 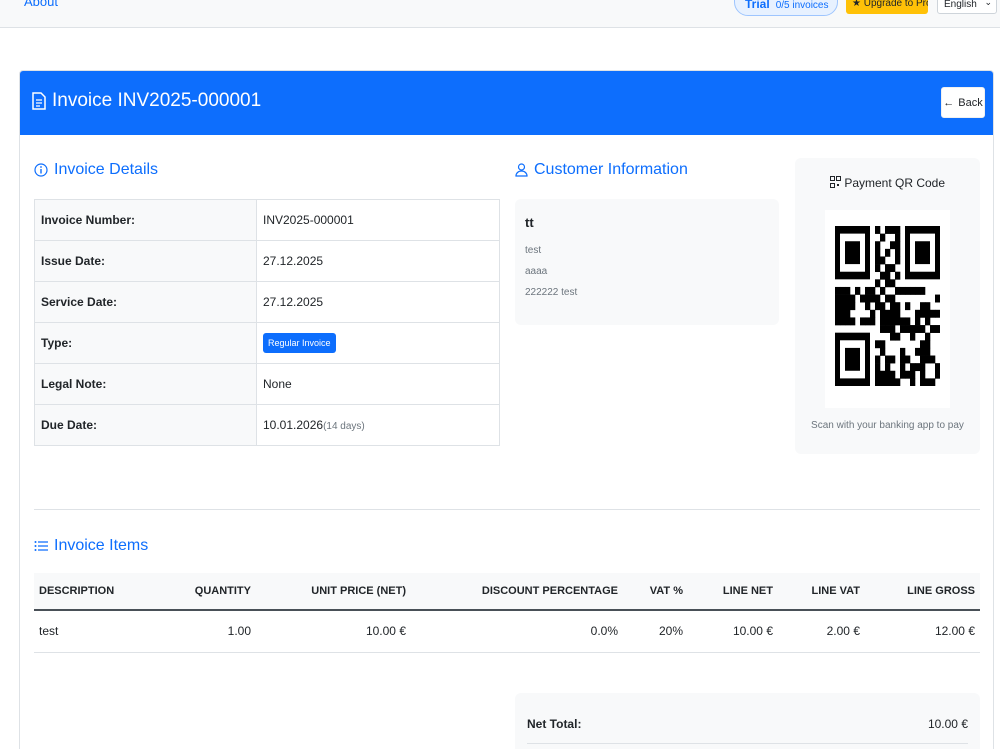 I want to click on table-row: Type: Regular Invoice, so click(x=267, y=343).